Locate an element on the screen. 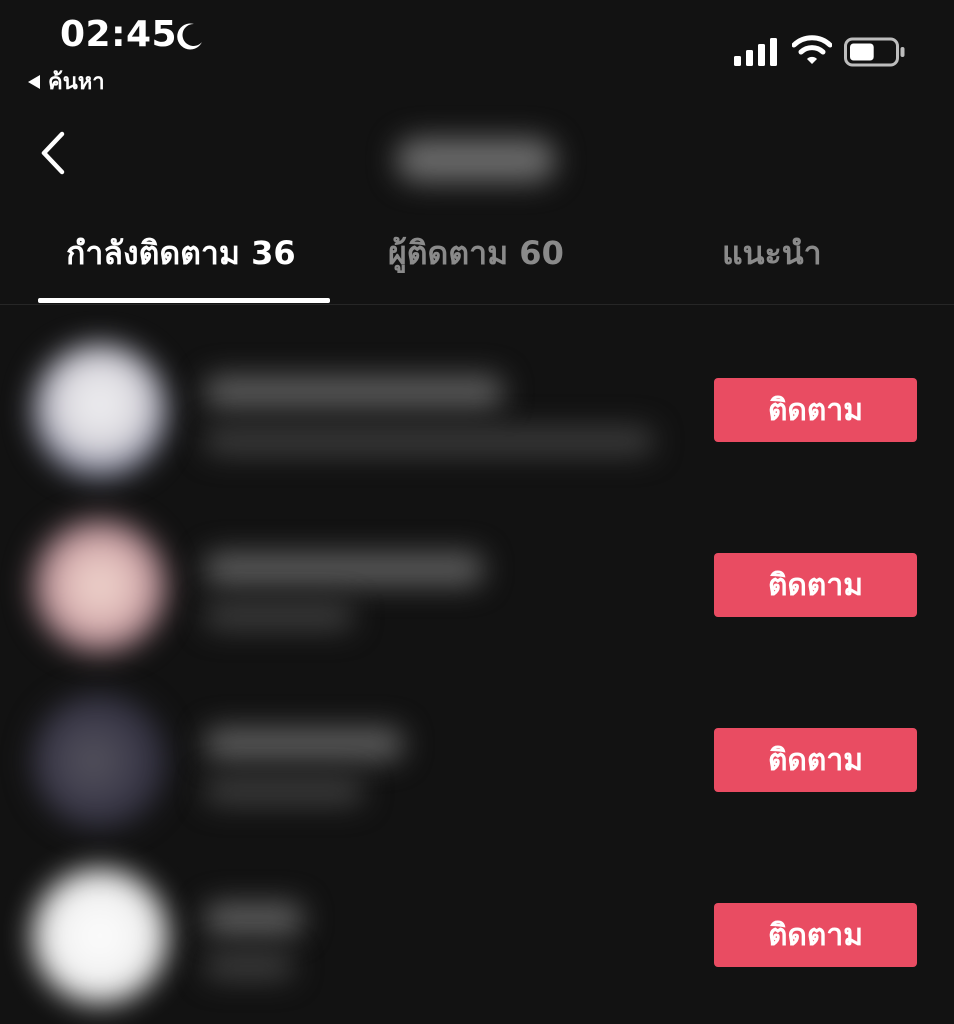  battery-icon is located at coordinates (874, 52).